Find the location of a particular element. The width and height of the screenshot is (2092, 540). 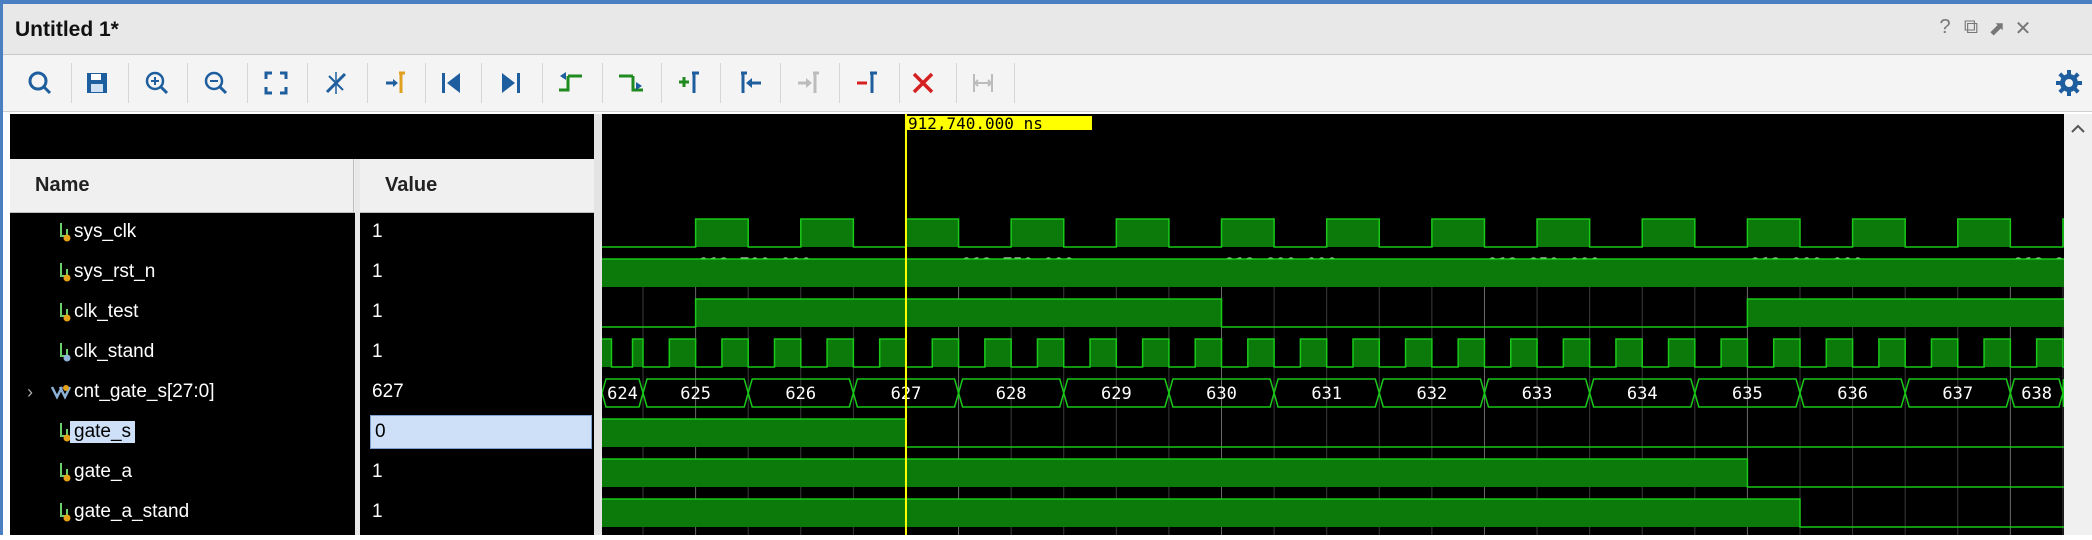

signal-name-cell: gate_s is located at coordinates (182, 433).